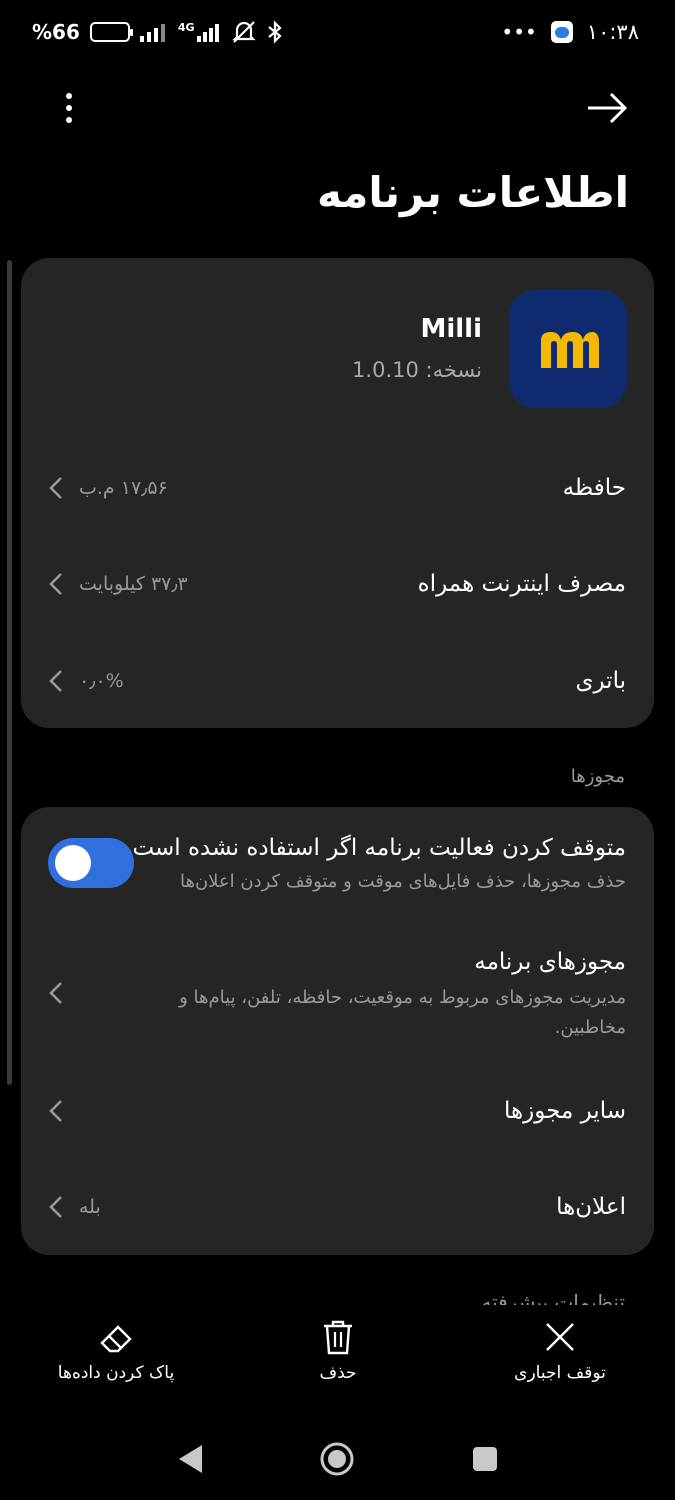 The width and height of the screenshot is (675, 1500). Describe the element at coordinates (600, 681) in the screenshot. I see `battery-label: باتری` at that location.